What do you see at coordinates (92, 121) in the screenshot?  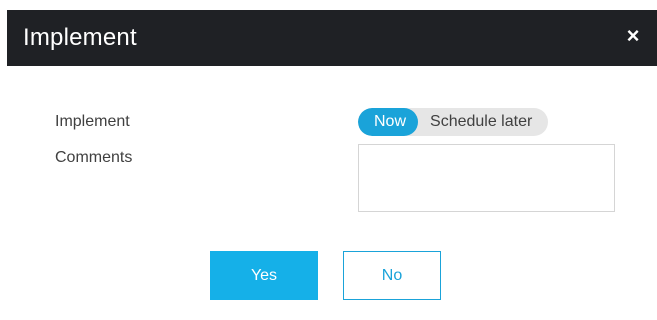 I see `implement-label: Implement` at bounding box center [92, 121].